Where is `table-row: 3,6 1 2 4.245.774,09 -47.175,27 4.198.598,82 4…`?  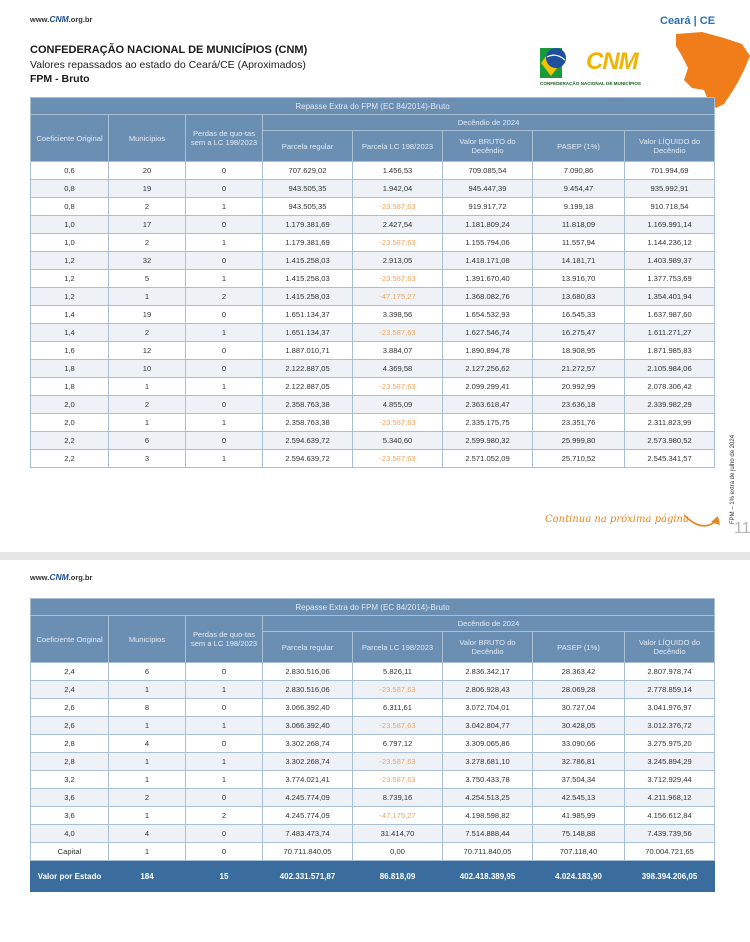 table-row: 3,6 1 2 4.245.774,09 -47.175,27 4.198.598,82 4… is located at coordinates (373, 815).